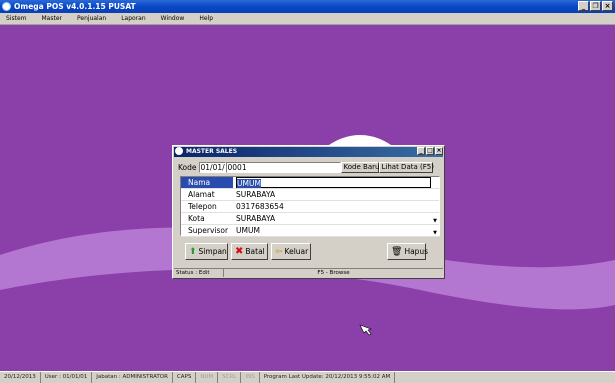 Image resolution: width=615 pixels, height=383 pixels. I want to click on dialog-status-hint: F5 - Browse, so click(333, 273).